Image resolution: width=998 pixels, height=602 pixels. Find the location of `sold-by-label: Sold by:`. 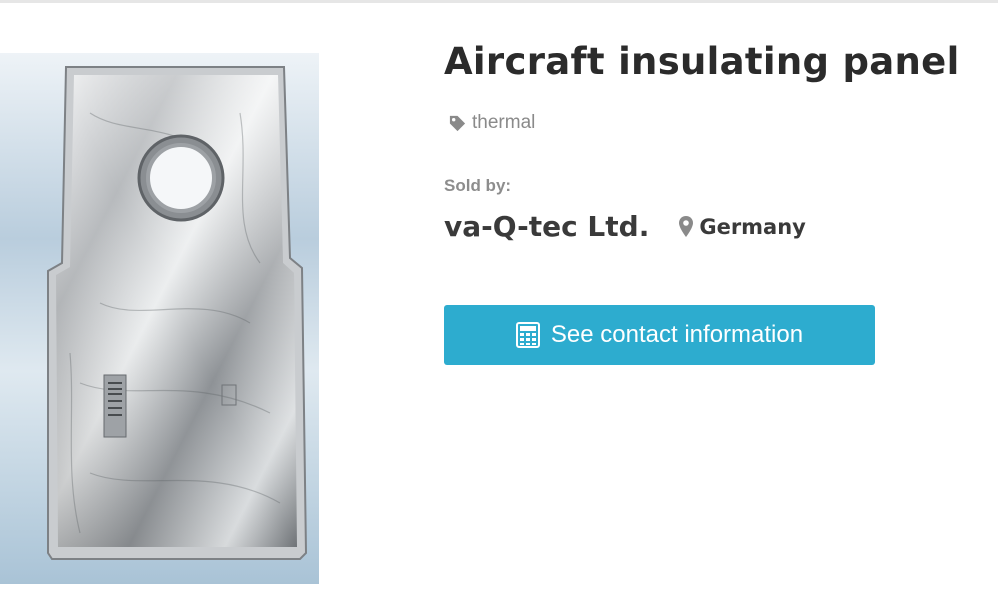

sold-by-label: Sold by: is located at coordinates (478, 185).